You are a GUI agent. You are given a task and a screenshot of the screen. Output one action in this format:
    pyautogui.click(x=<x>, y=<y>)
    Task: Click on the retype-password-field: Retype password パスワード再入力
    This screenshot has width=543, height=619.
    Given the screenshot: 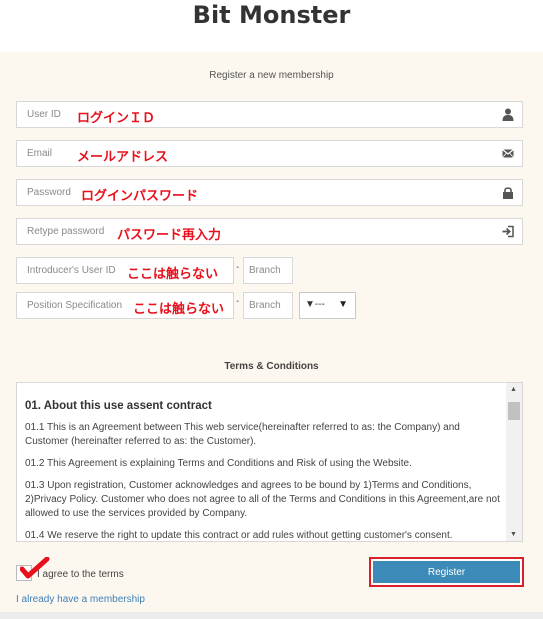 What is the action you would take?
    pyautogui.click(x=269, y=231)
    